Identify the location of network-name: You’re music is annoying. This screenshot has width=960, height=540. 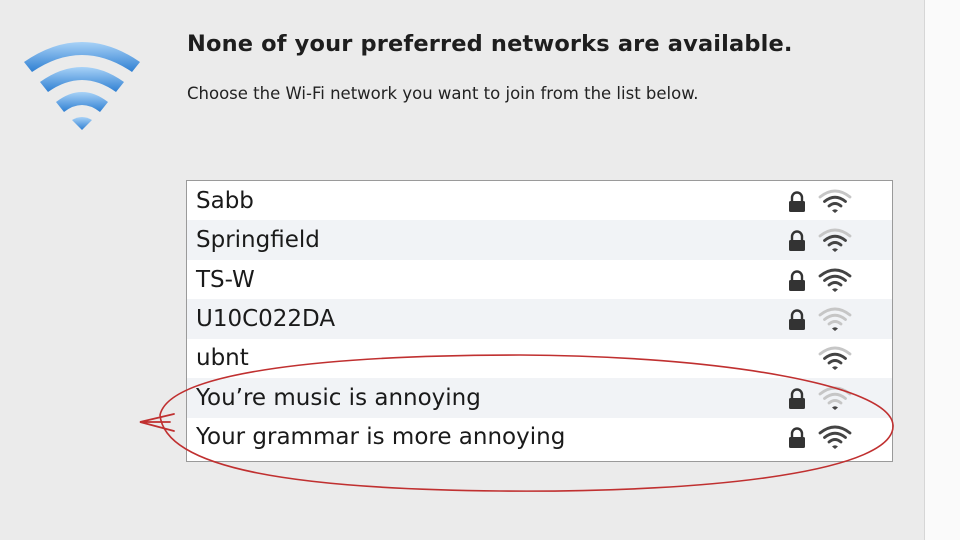
(338, 397).